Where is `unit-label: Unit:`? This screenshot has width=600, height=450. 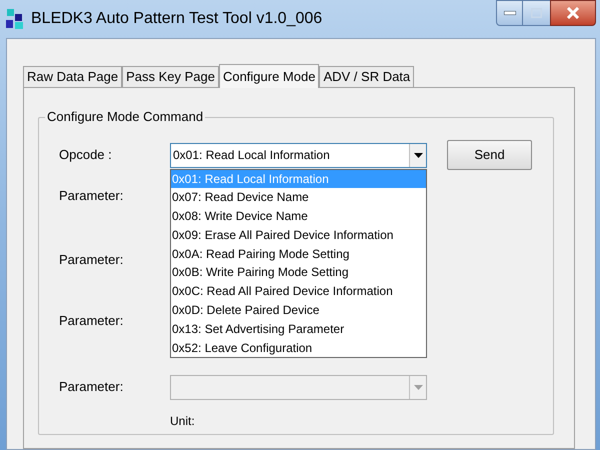
unit-label: Unit: is located at coordinates (183, 421).